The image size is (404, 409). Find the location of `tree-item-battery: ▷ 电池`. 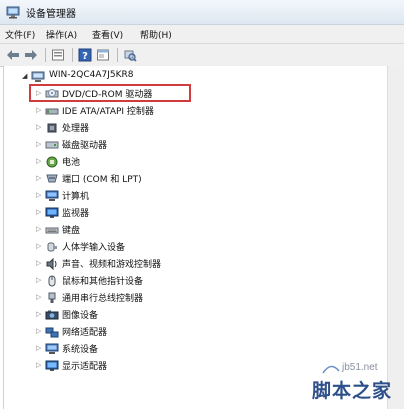

tree-item-battery: ▷ 电池 is located at coordinates (136, 162).